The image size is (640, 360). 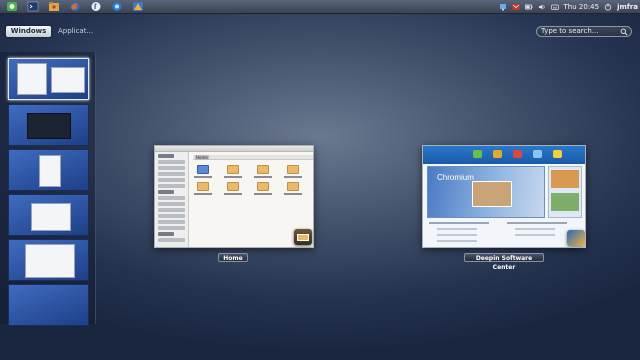 What do you see at coordinates (557, 154) in the screenshot?
I see `settings-icon` at bounding box center [557, 154].